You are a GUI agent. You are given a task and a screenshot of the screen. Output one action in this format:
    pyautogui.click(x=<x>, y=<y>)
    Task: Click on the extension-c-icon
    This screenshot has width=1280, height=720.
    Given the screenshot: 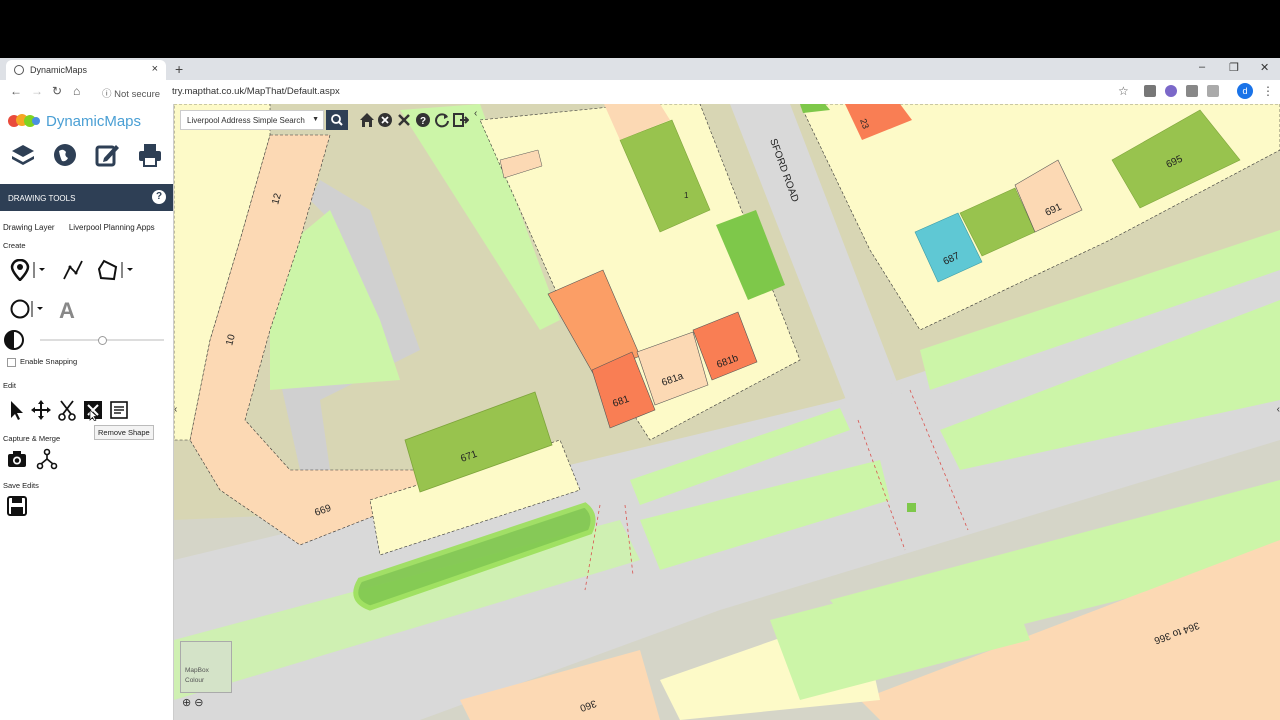 What is the action you would take?
    pyautogui.click(x=1213, y=91)
    